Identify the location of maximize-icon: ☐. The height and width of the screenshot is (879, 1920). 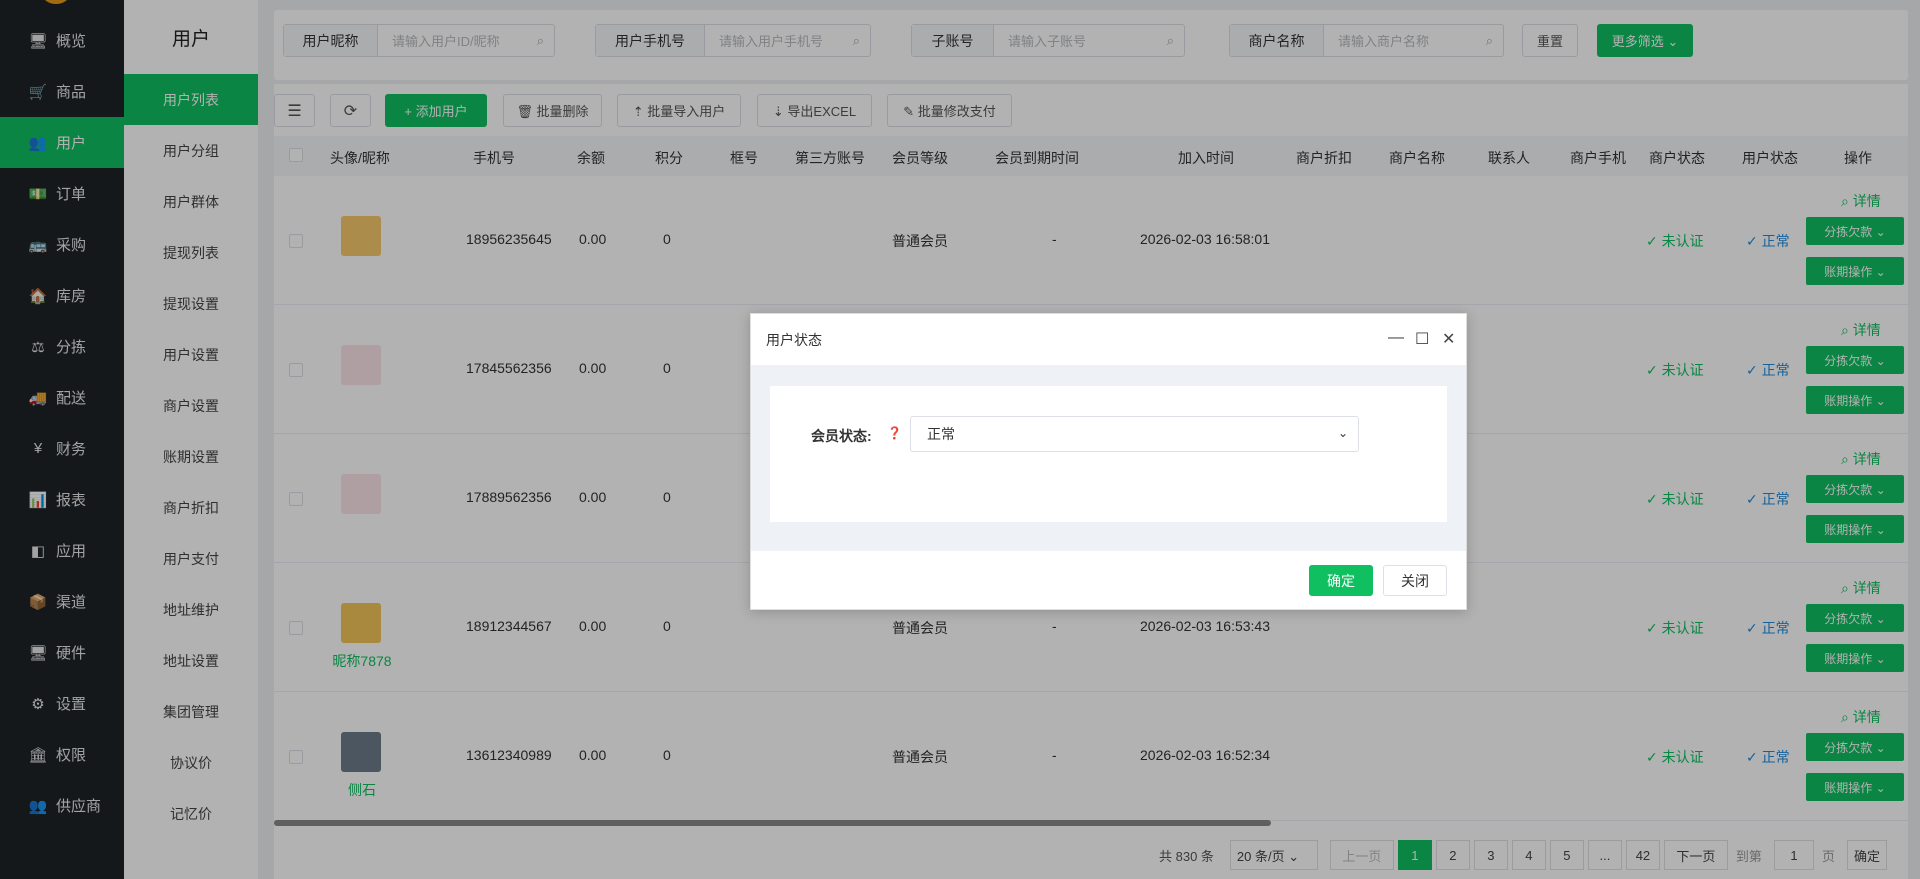
(1422, 339).